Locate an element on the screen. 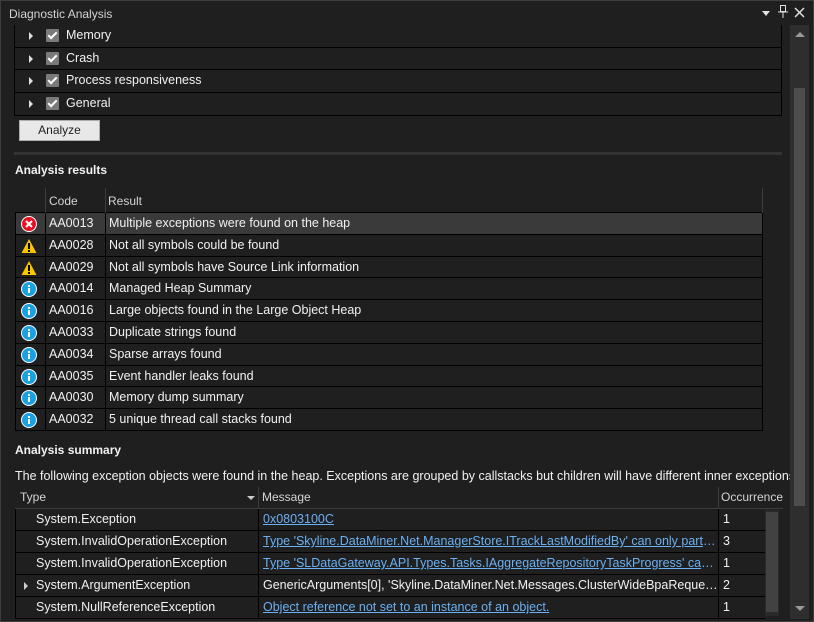  occurrence-cell: 3 is located at coordinates (726, 541).